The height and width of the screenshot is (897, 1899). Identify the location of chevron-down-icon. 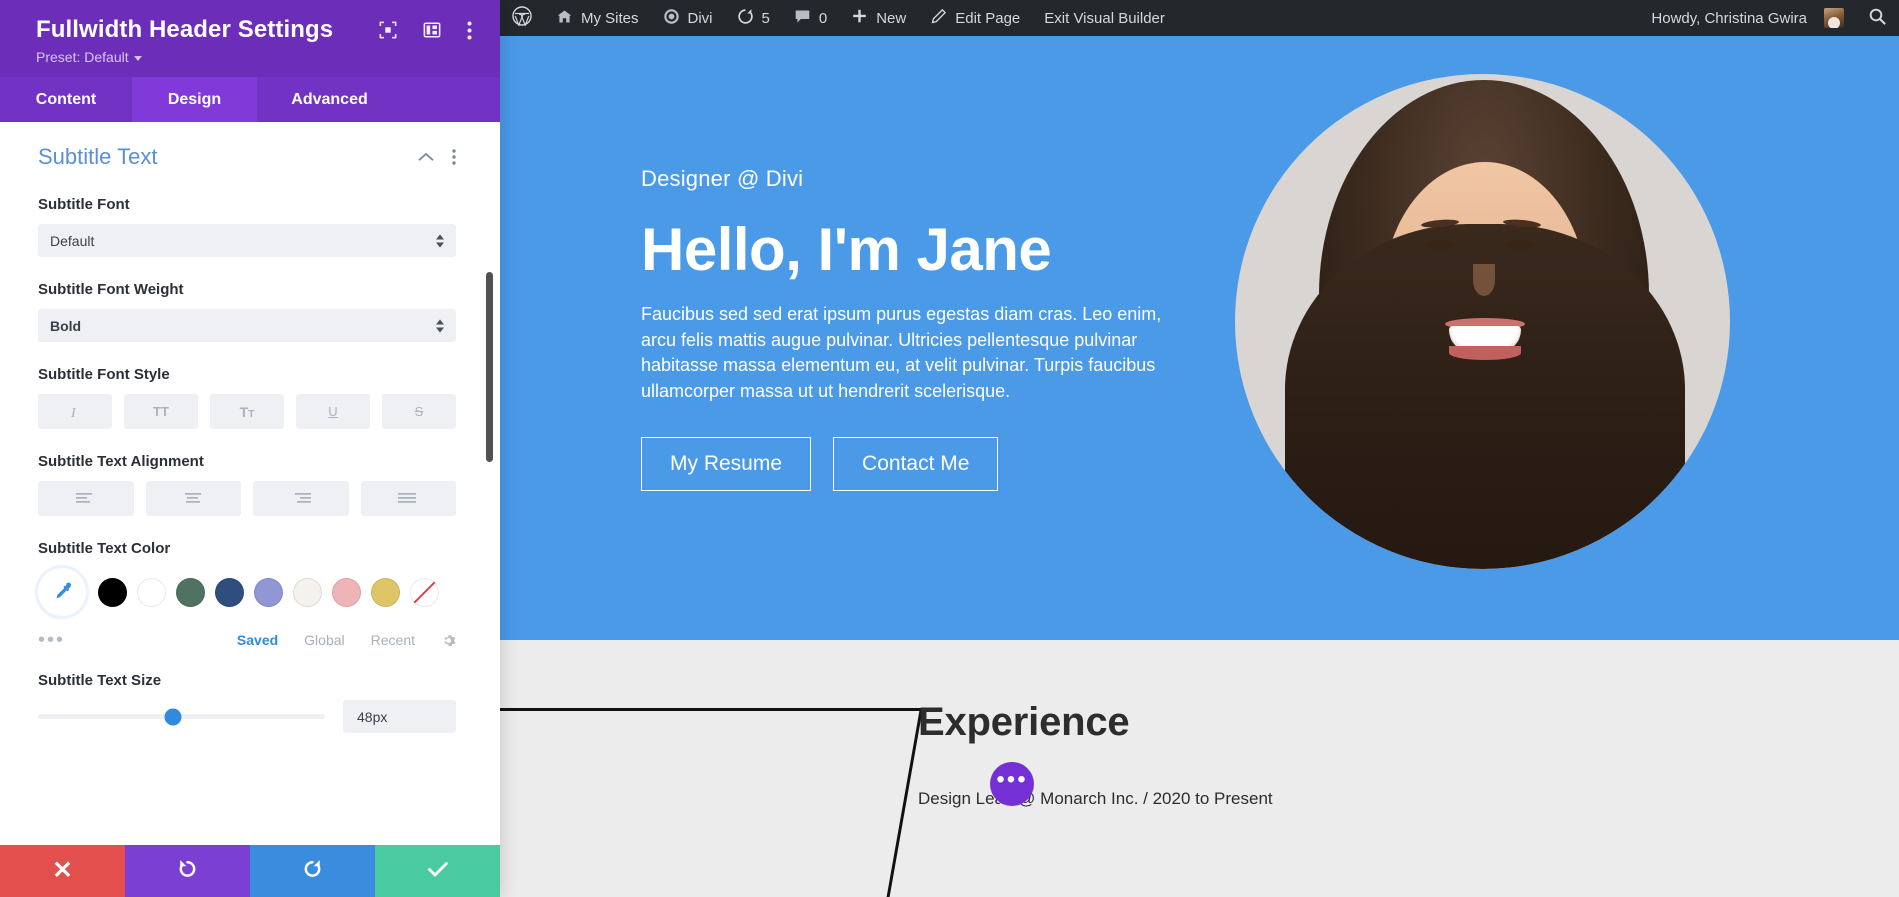
(137, 58).